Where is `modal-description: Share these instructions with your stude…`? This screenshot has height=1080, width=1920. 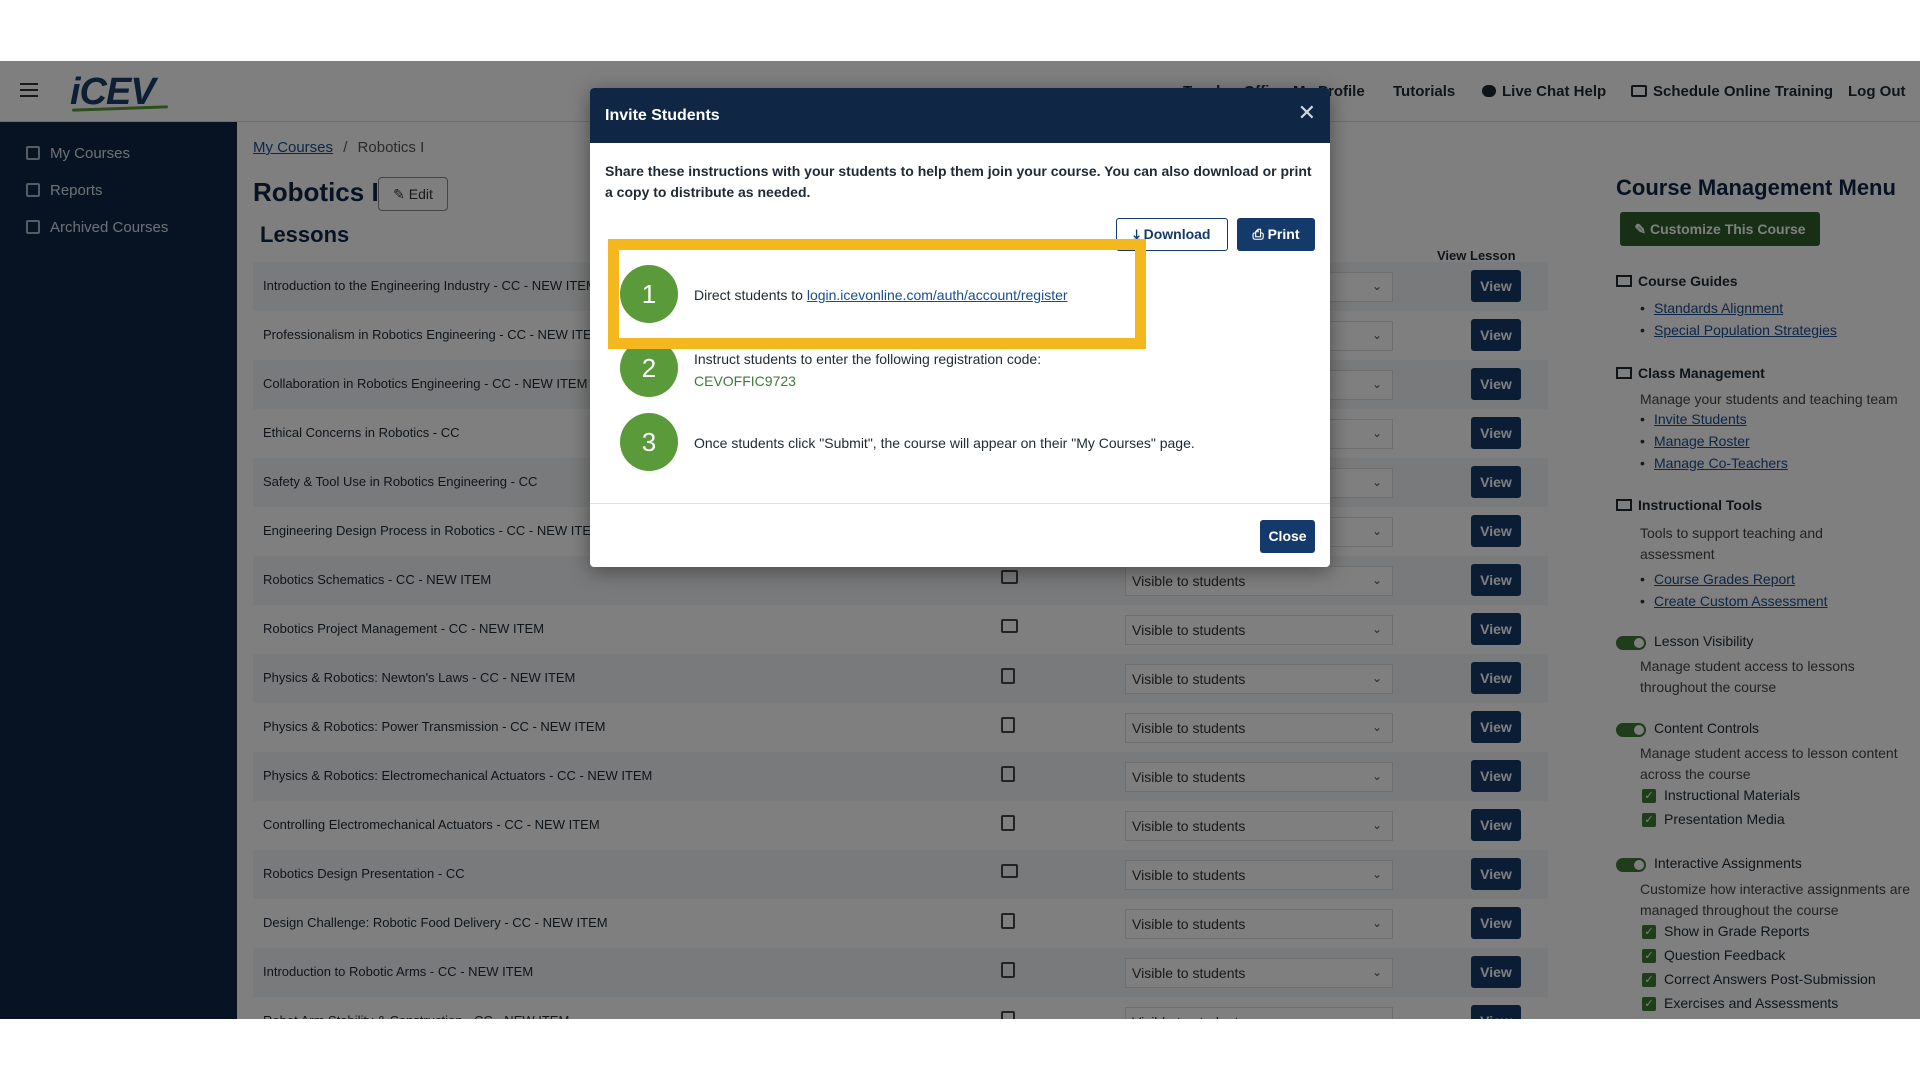 modal-description: Share these instructions with your stude… is located at coordinates (958, 181).